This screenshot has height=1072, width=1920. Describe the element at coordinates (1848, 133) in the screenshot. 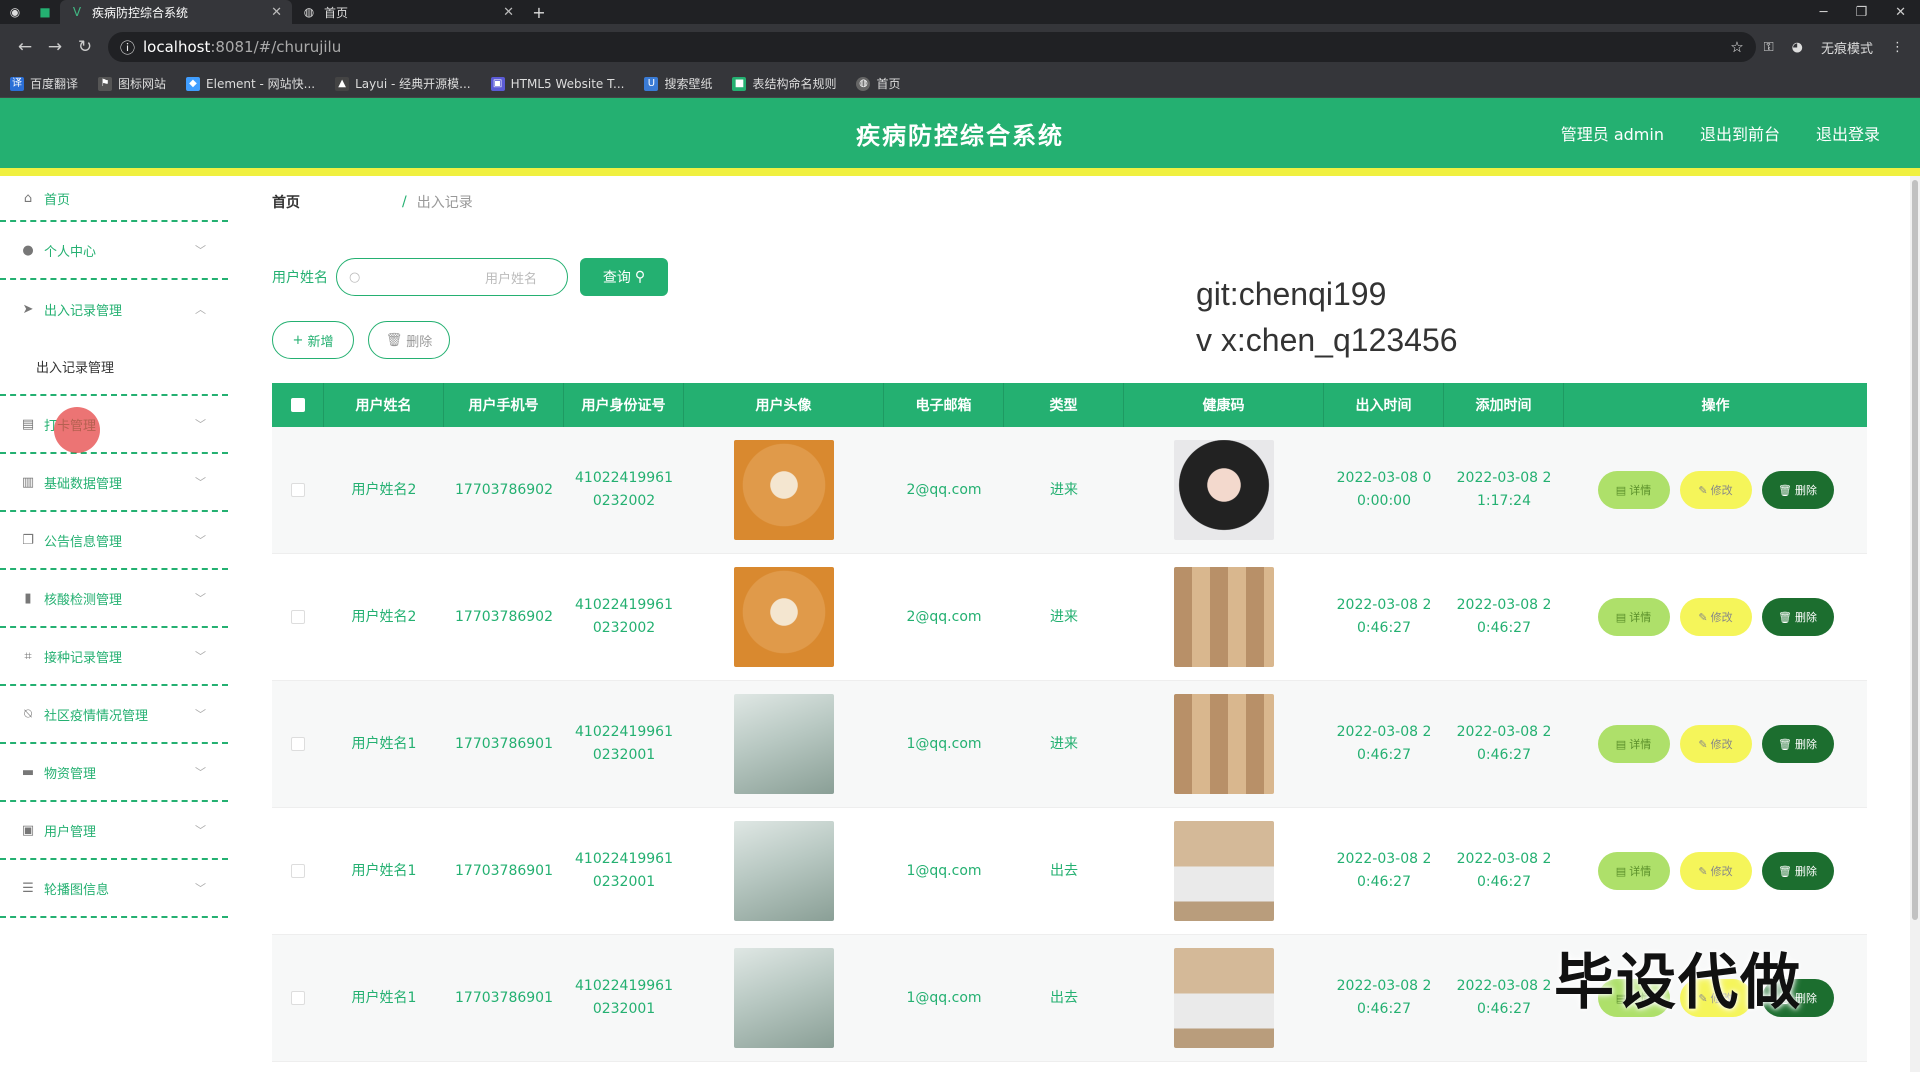

I see `logout-link: 退出登录` at that location.